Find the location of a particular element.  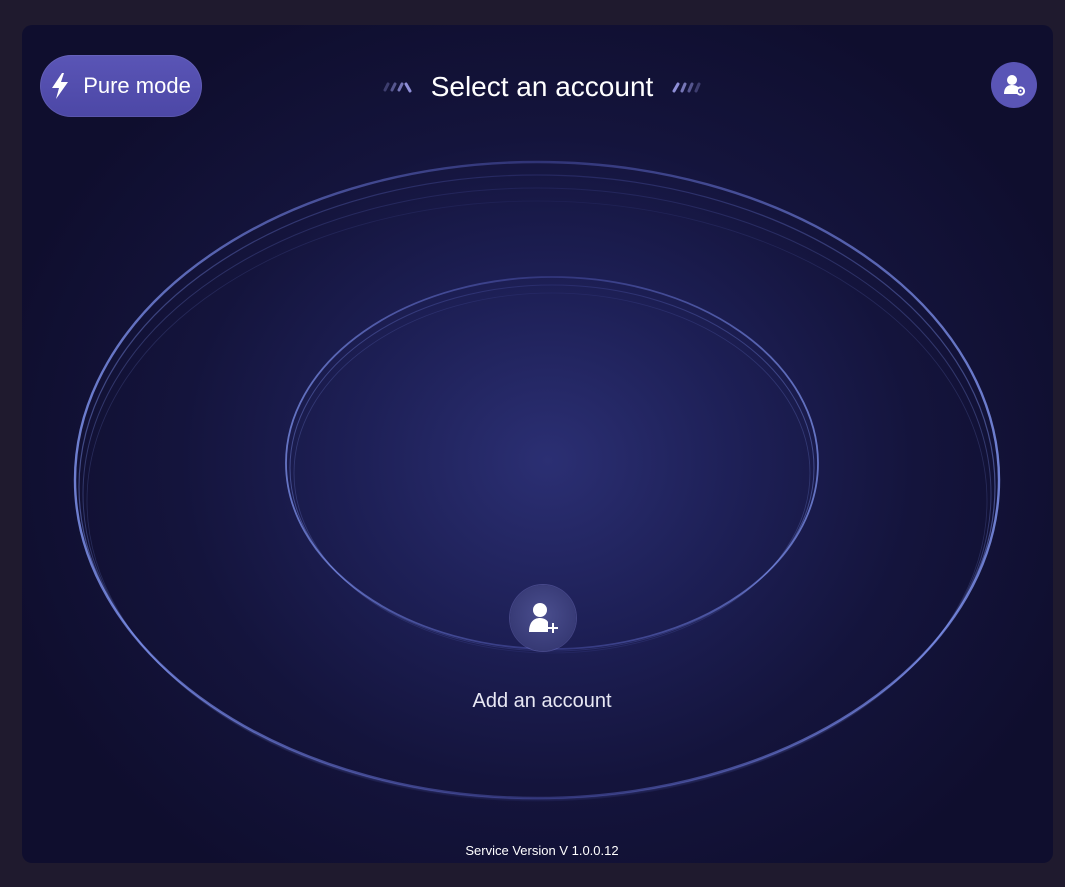

user-gear-icon is located at coordinates (1015, 85).